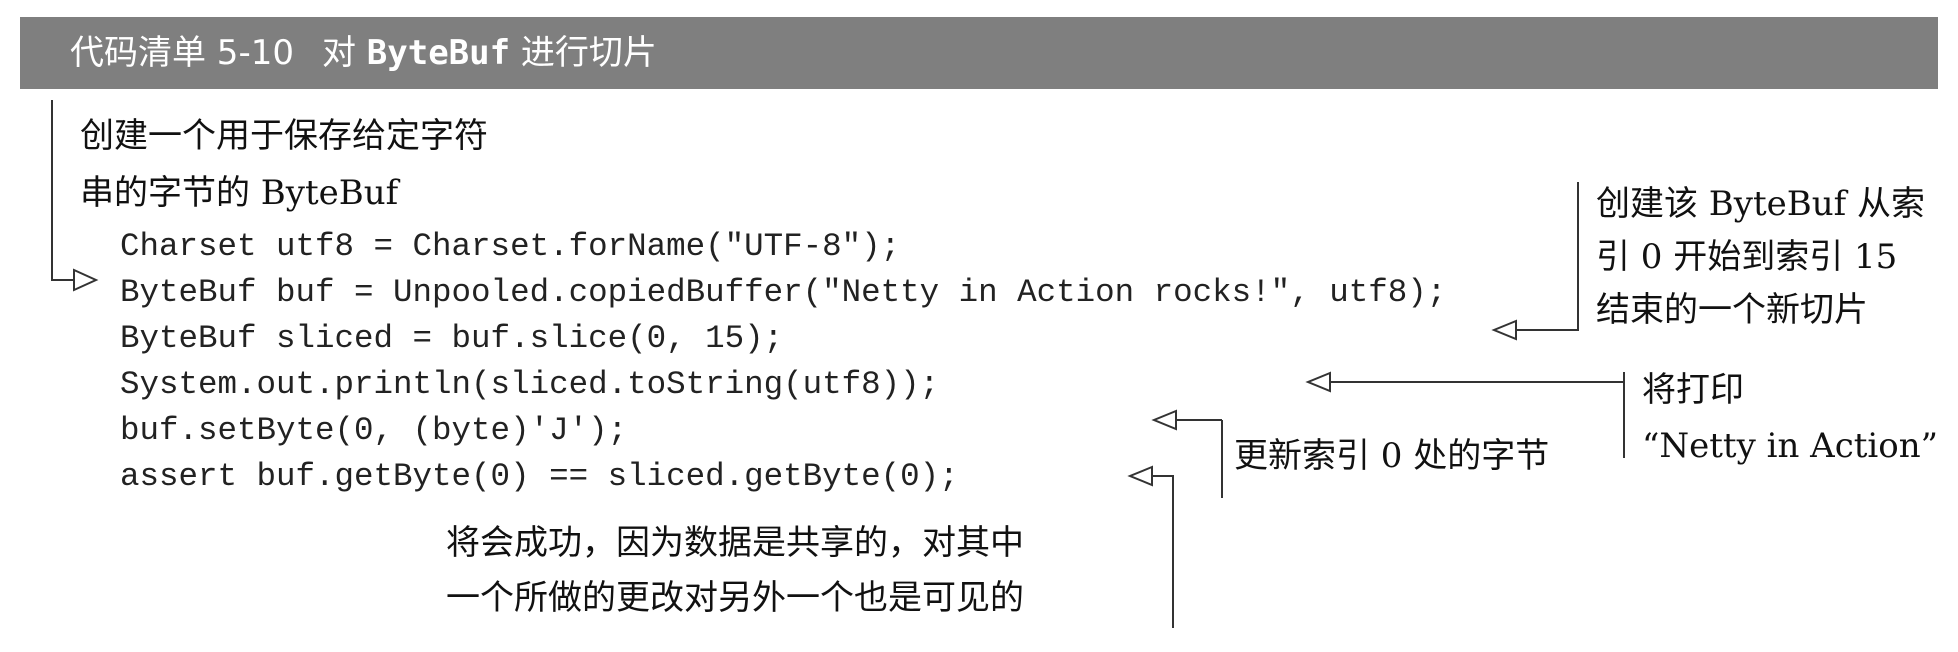 The width and height of the screenshot is (1958, 652). I want to click on callout-line-create-buffer, so click(62, 190).